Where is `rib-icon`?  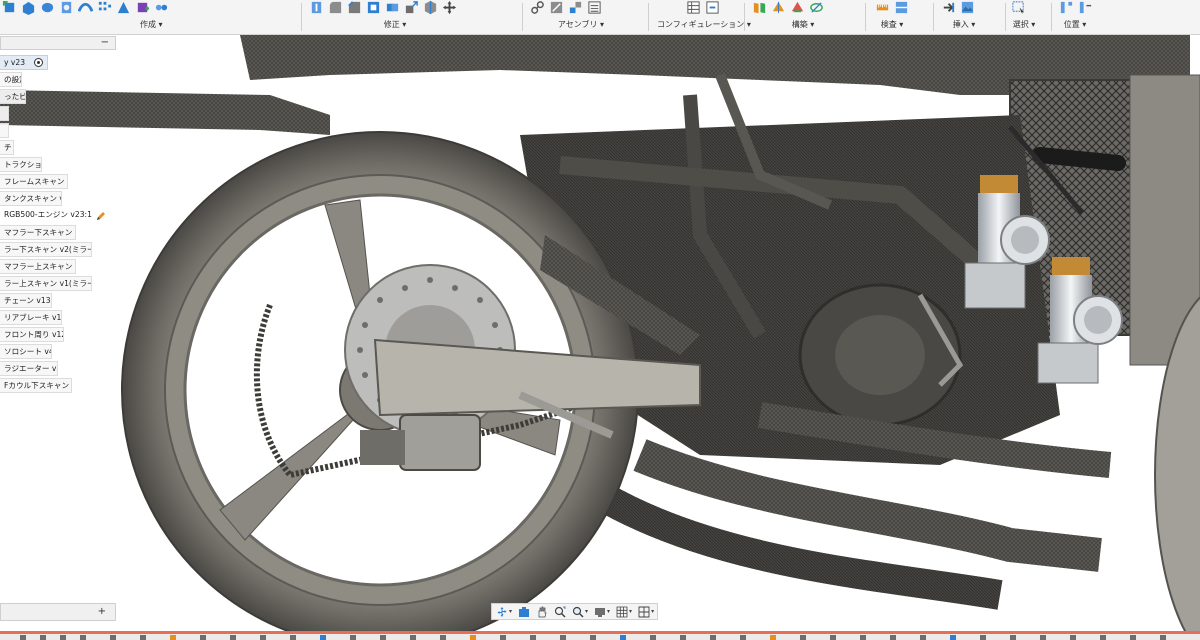
rib-icon is located at coordinates (104, 7).